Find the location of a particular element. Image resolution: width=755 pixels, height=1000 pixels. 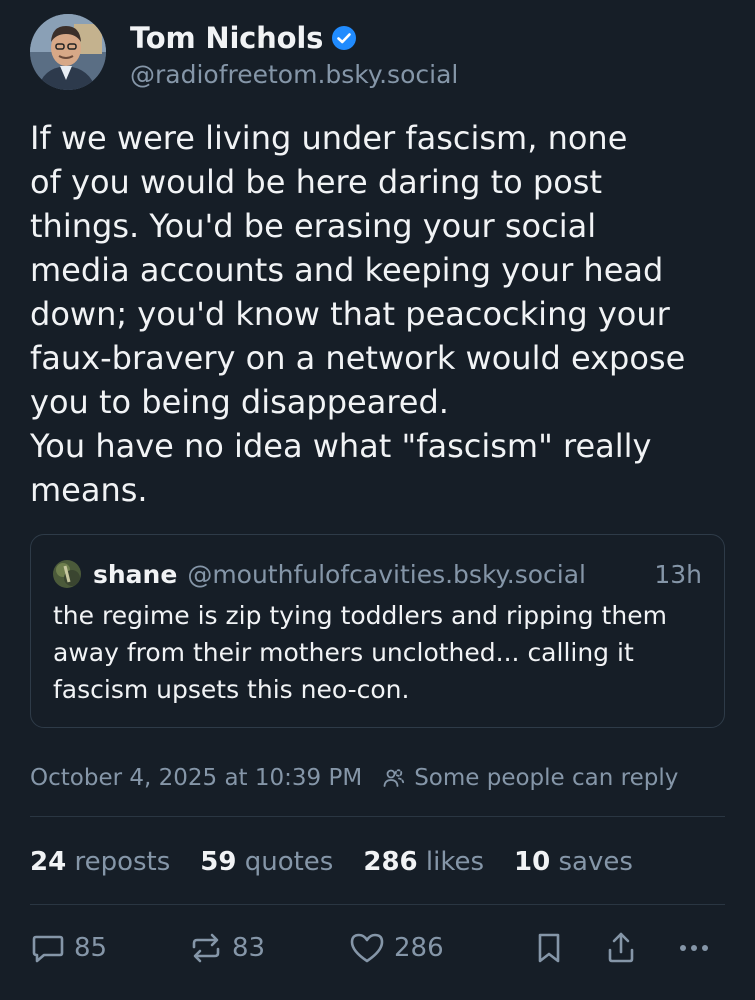

saves-count: 10 is located at coordinates (532, 862).